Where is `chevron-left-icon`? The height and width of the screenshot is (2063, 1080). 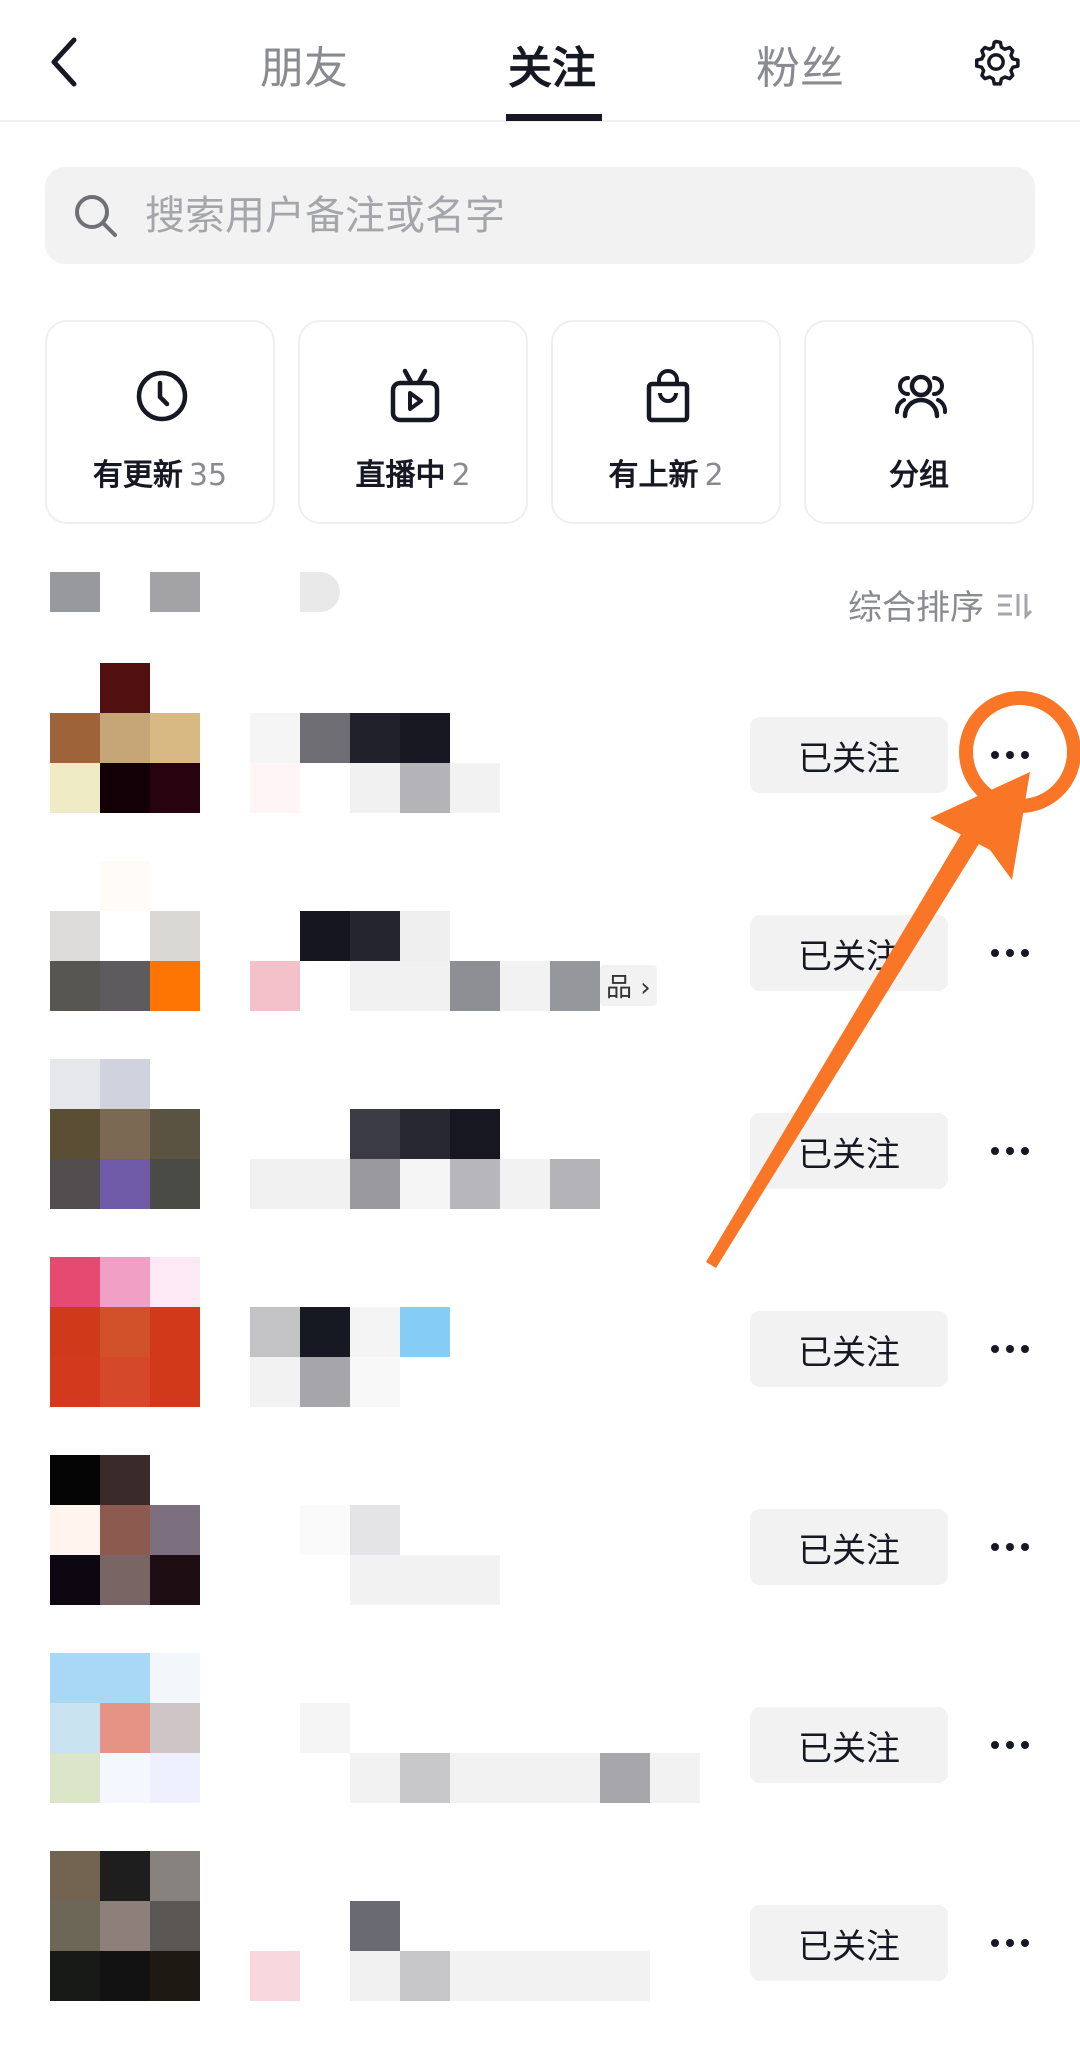
chevron-left-icon is located at coordinates (69, 62).